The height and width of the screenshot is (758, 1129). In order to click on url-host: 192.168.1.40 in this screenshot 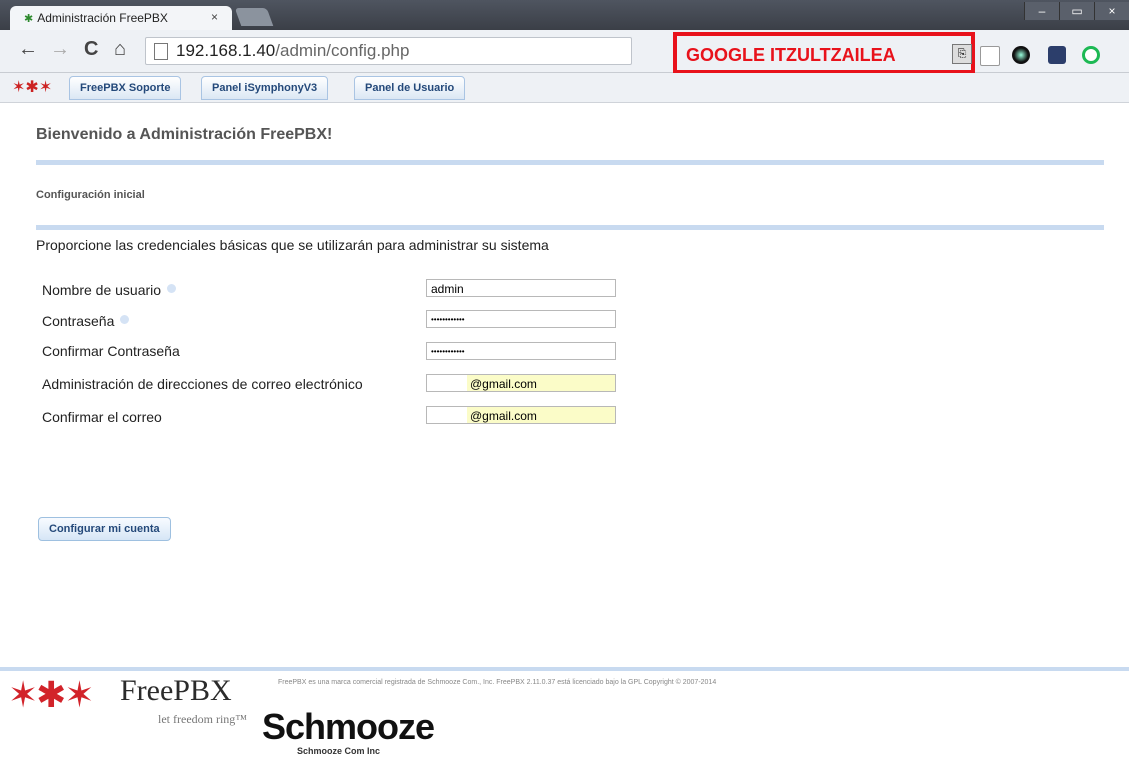, I will do `click(226, 50)`.